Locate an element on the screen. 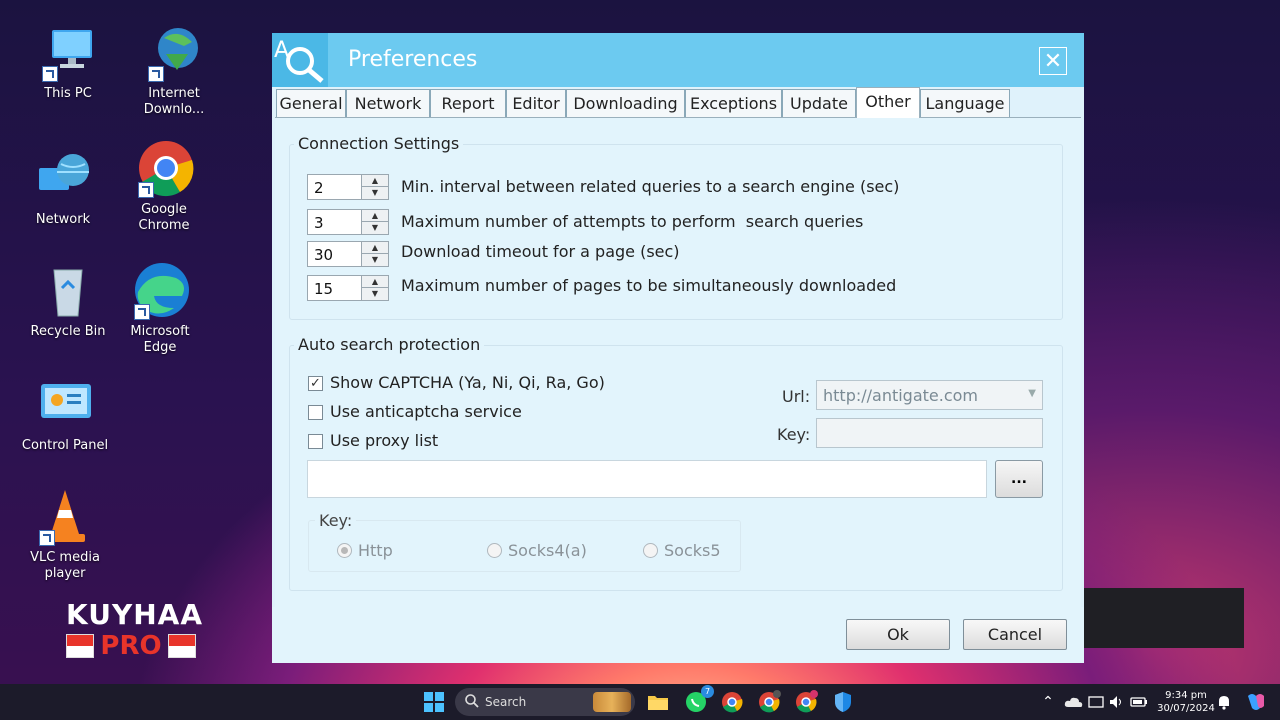 This screenshot has height=720, width=1280. tab-report: Report is located at coordinates (468, 103).